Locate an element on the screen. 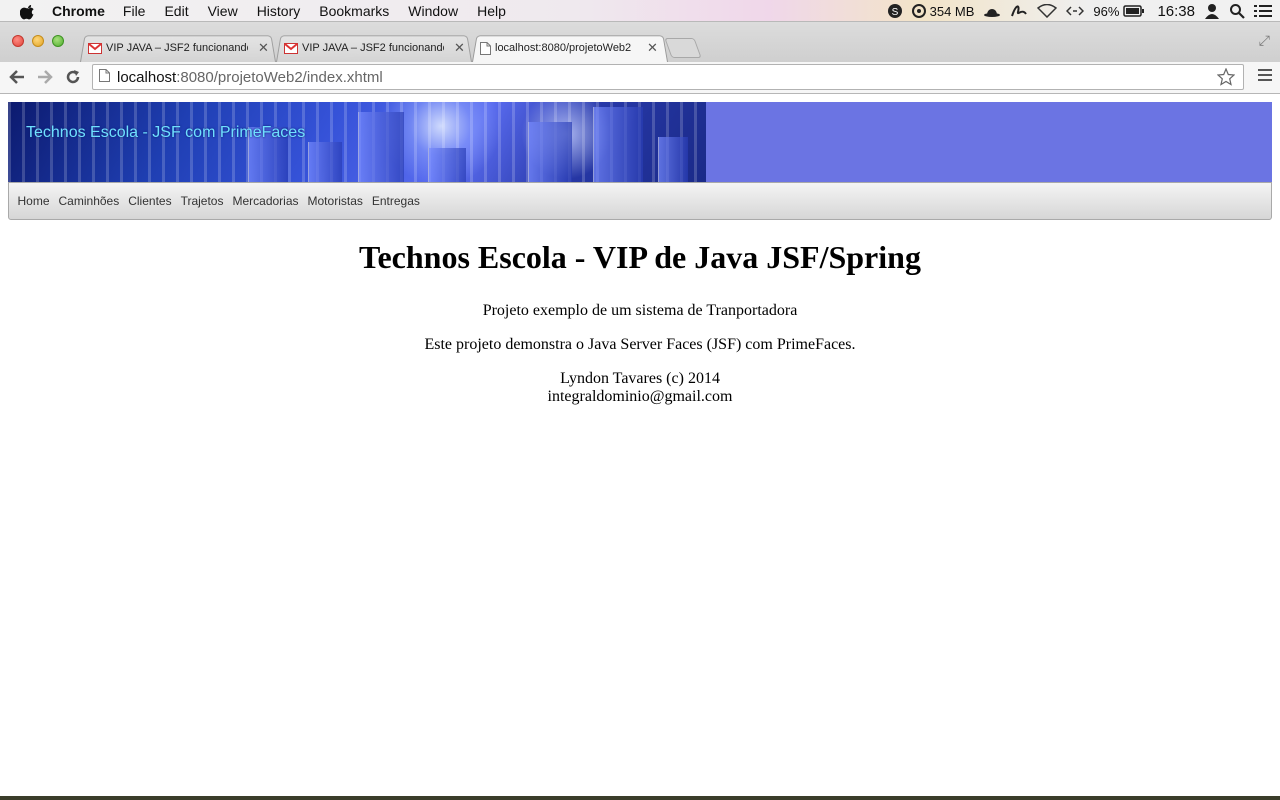 Image resolution: width=1280 pixels, height=800 pixels. tab-3-label: localhost:8080/projetoWeb2 is located at coordinates (563, 48).